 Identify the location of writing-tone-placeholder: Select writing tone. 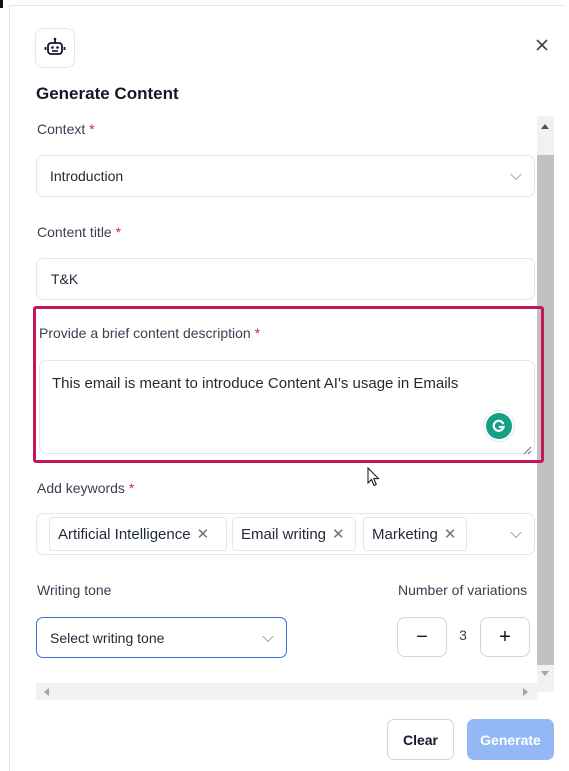
(107, 637).